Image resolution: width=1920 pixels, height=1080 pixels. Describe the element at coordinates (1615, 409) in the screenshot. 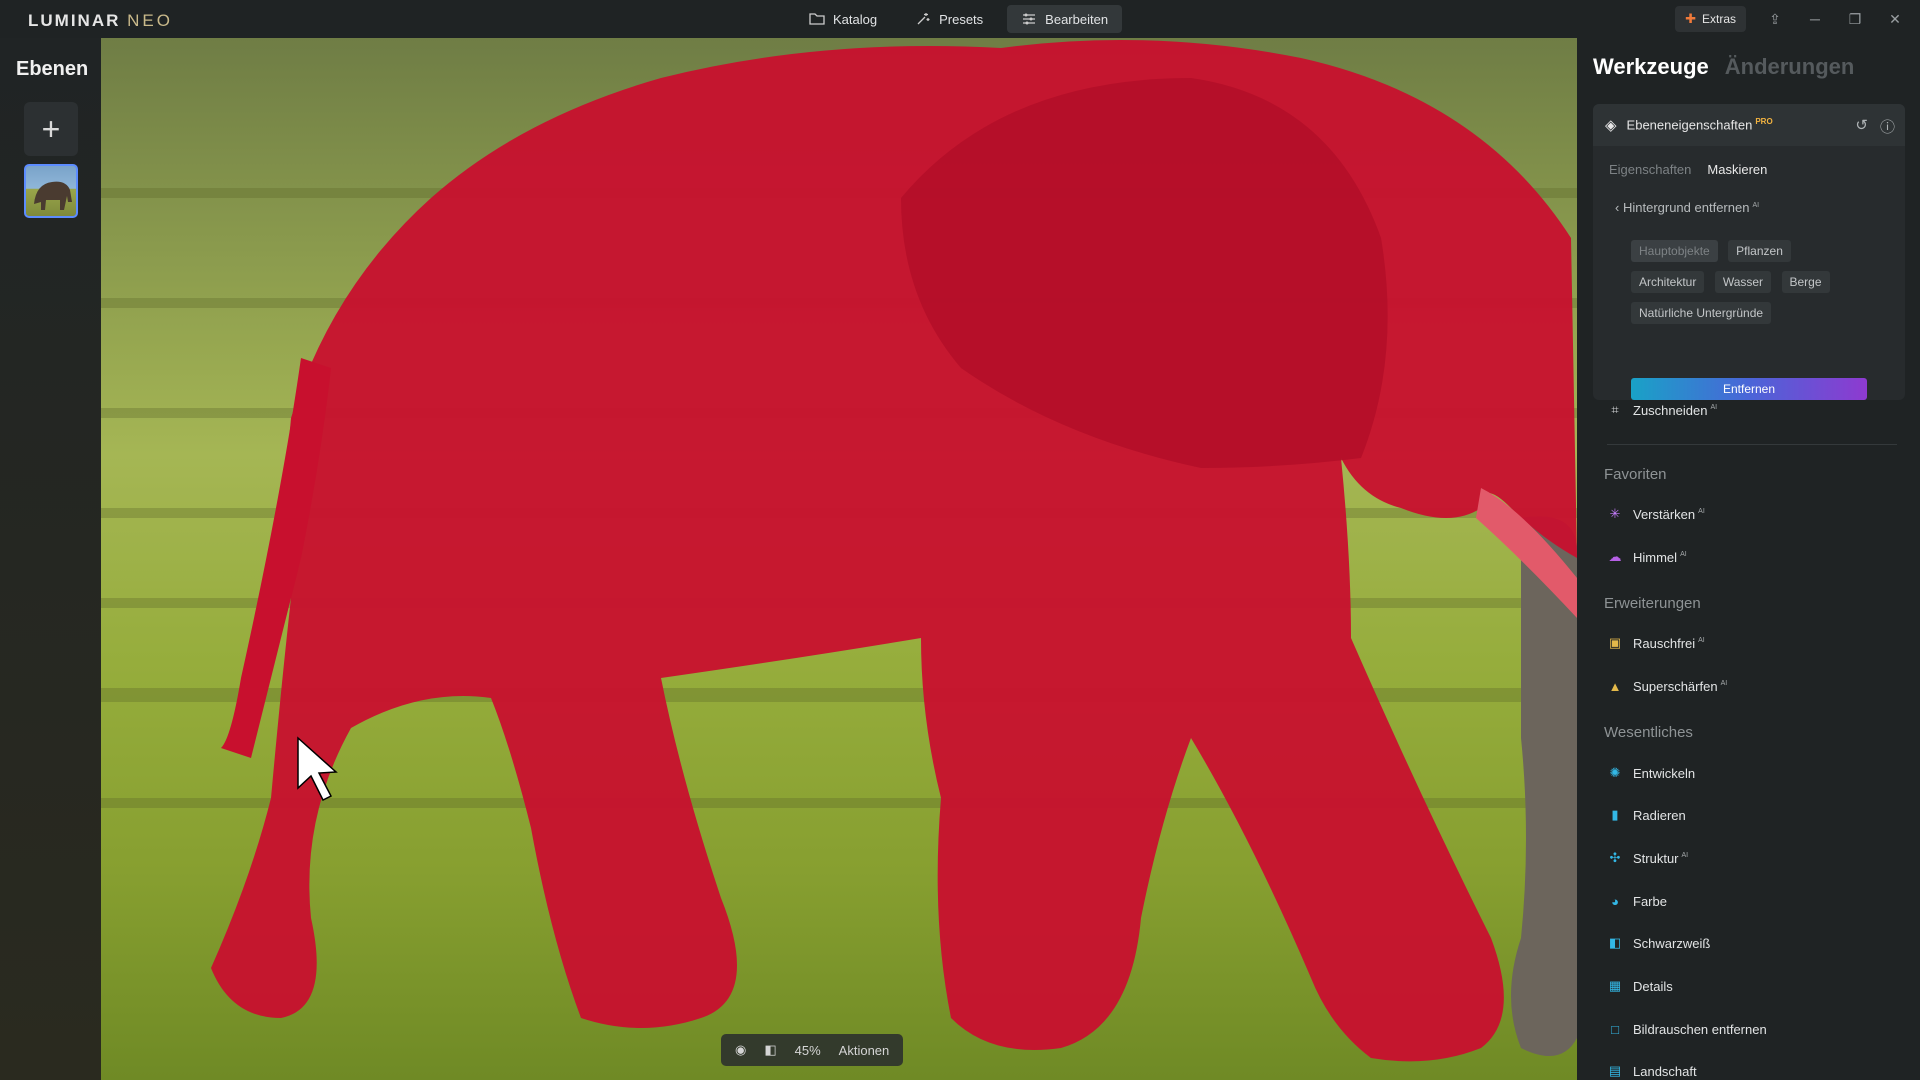

I see `crop-icon: ⌗` at that location.